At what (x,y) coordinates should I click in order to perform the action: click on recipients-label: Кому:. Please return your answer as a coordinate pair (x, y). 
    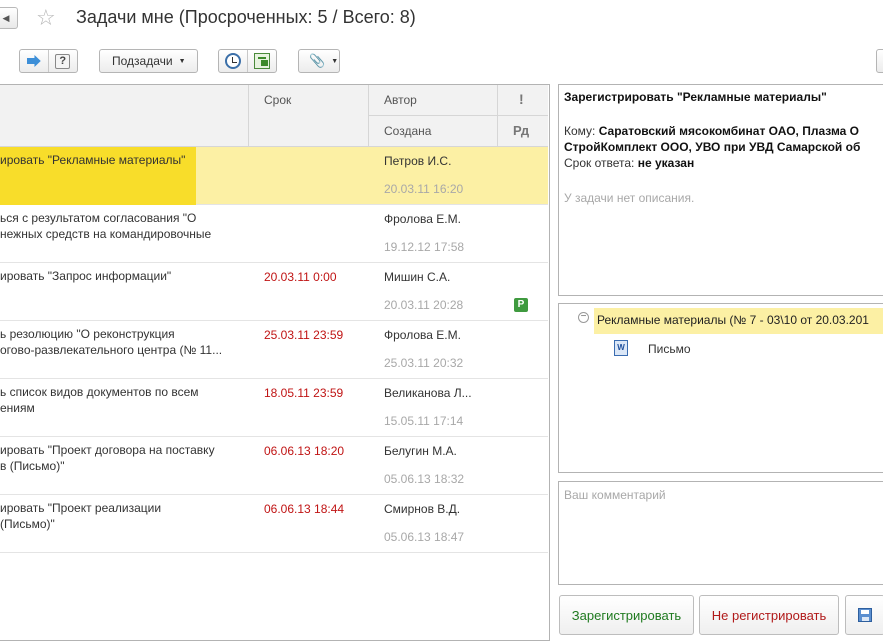
    Looking at the image, I should click on (580, 131).